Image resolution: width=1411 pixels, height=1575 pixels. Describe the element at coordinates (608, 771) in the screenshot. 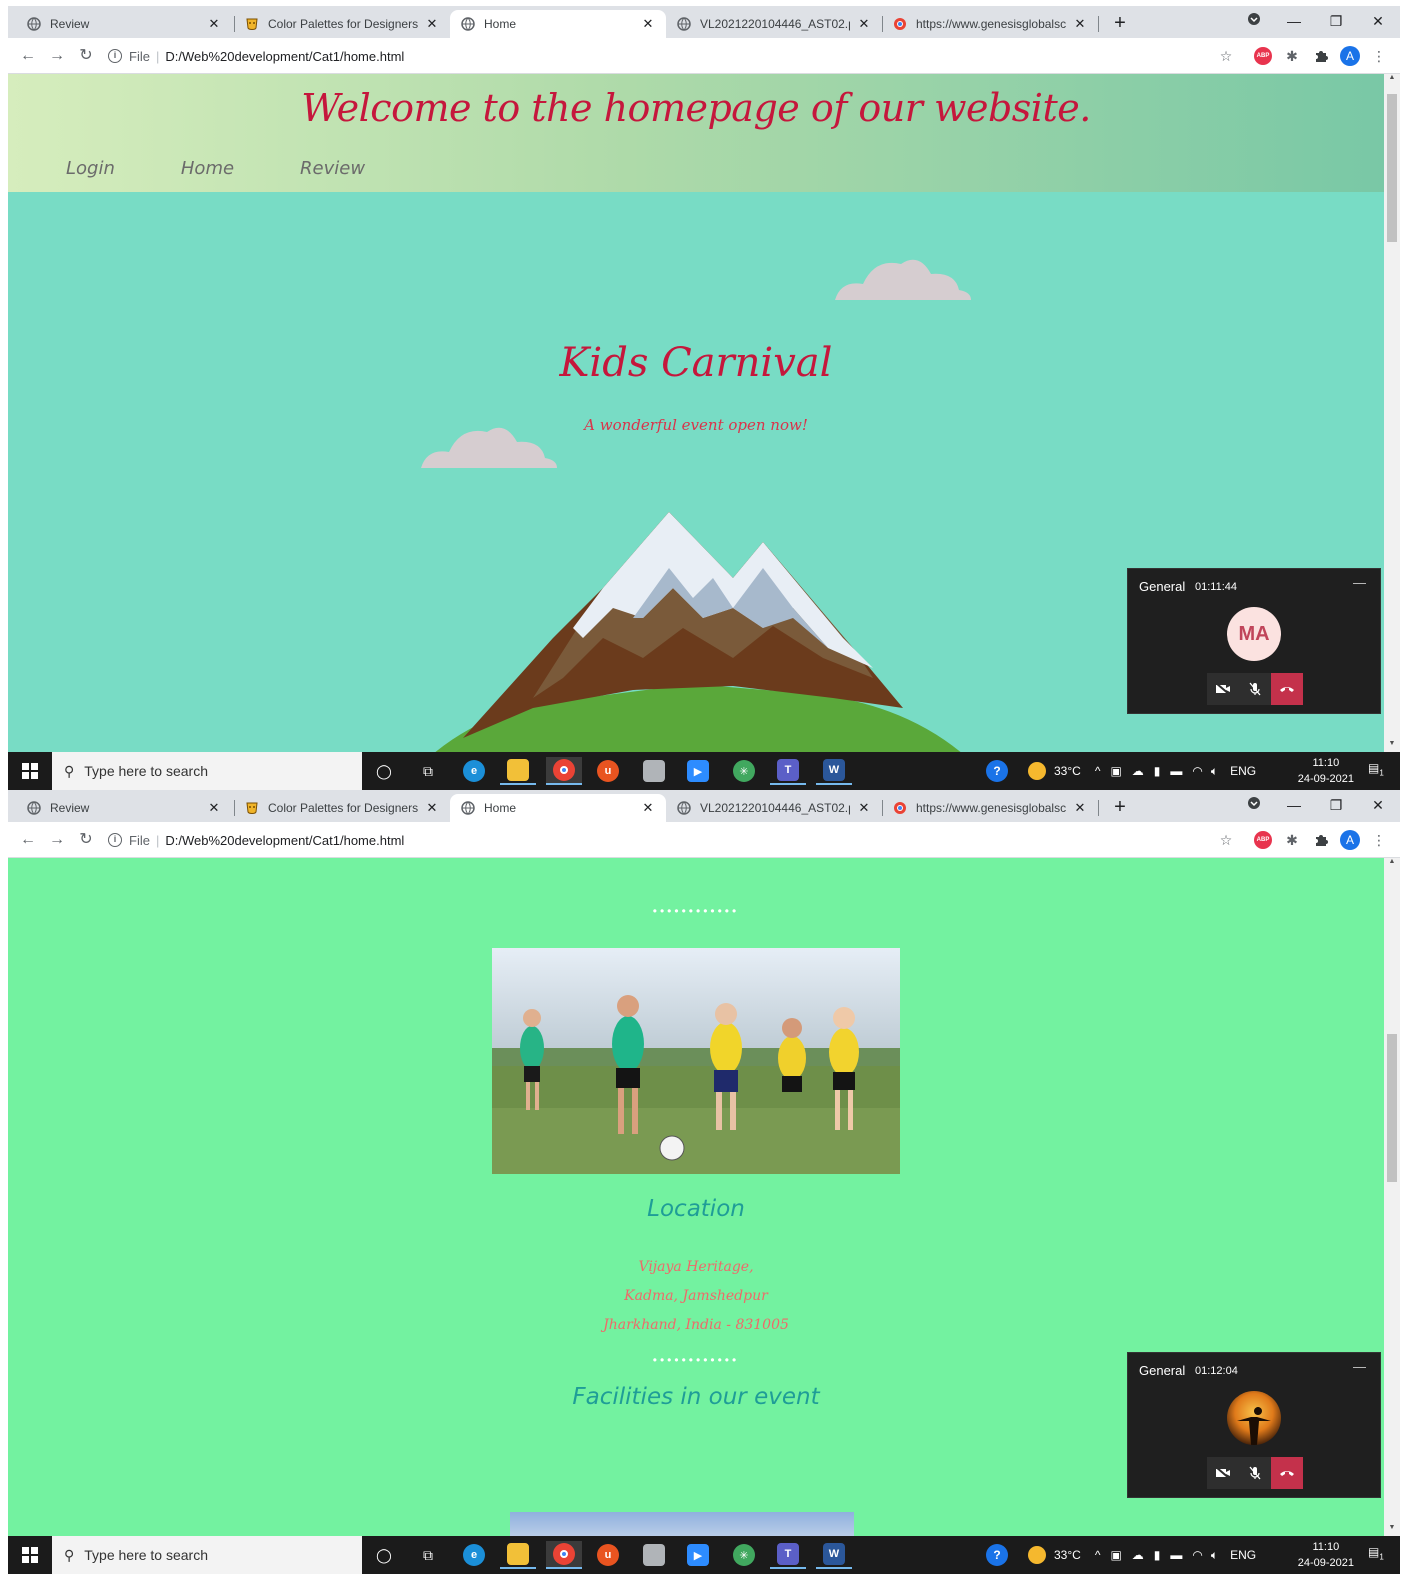

I see `ubuntu-icon: u` at that location.